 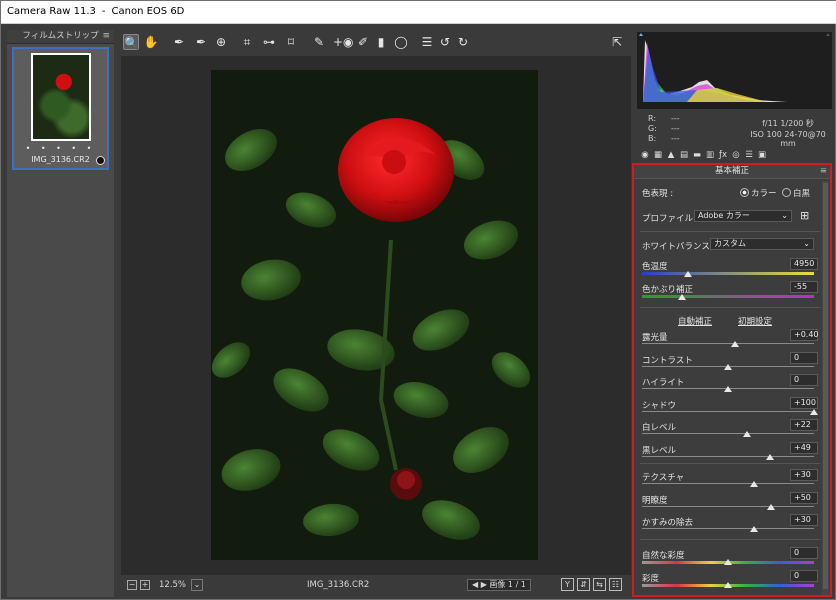 What do you see at coordinates (679, 247) in the screenshot?
I see `white-balance-label: ホワイトバランス :` at bounding box center [679, 247].